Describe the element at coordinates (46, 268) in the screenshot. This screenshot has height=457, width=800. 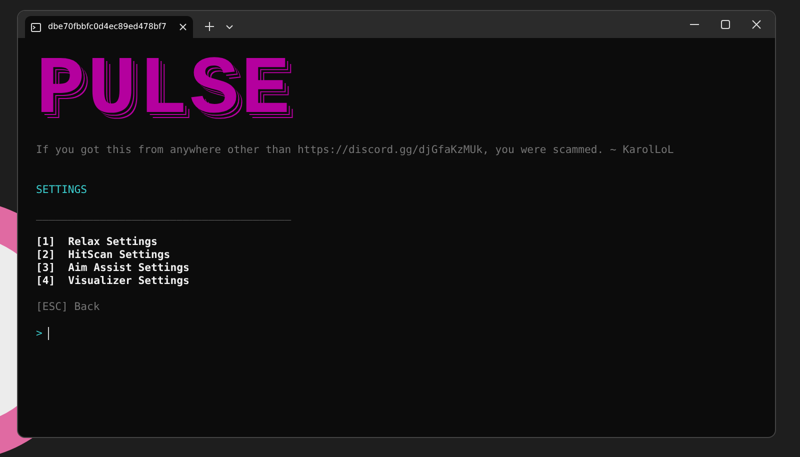
I see `menu-key: [3]` at that location.